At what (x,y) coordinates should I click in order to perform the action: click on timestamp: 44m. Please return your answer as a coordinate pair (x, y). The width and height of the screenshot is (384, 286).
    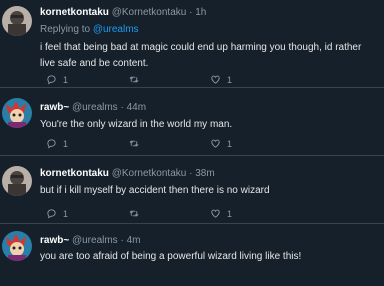
    Looking at the image, I should click on (136, 107).